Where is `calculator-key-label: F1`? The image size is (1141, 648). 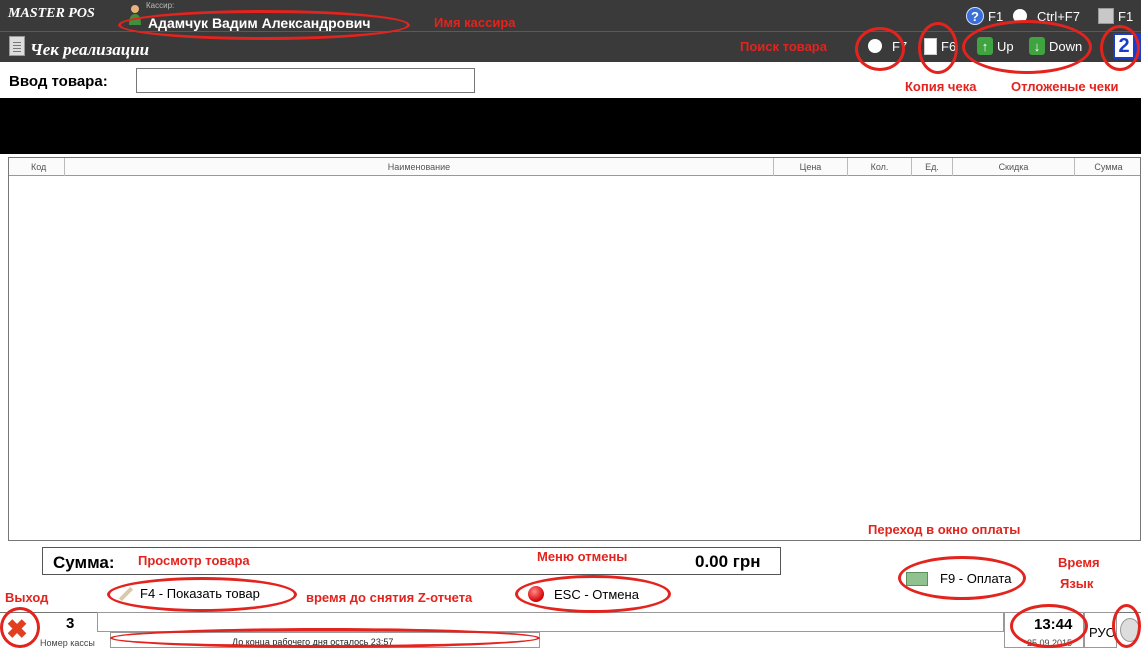 calculator-key-label: F1 is located at coordinates (1126, 16).